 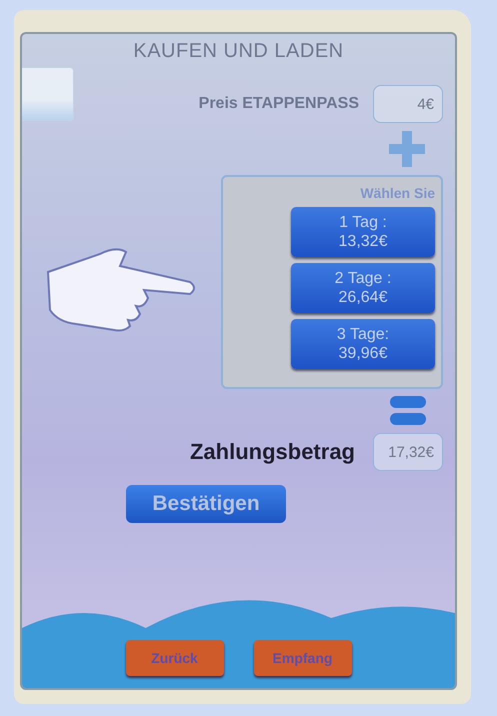 What do you see at coordinates (408, 104) in the screenshot?
I see `price-value: 4€` at bounding box center [408, 104].